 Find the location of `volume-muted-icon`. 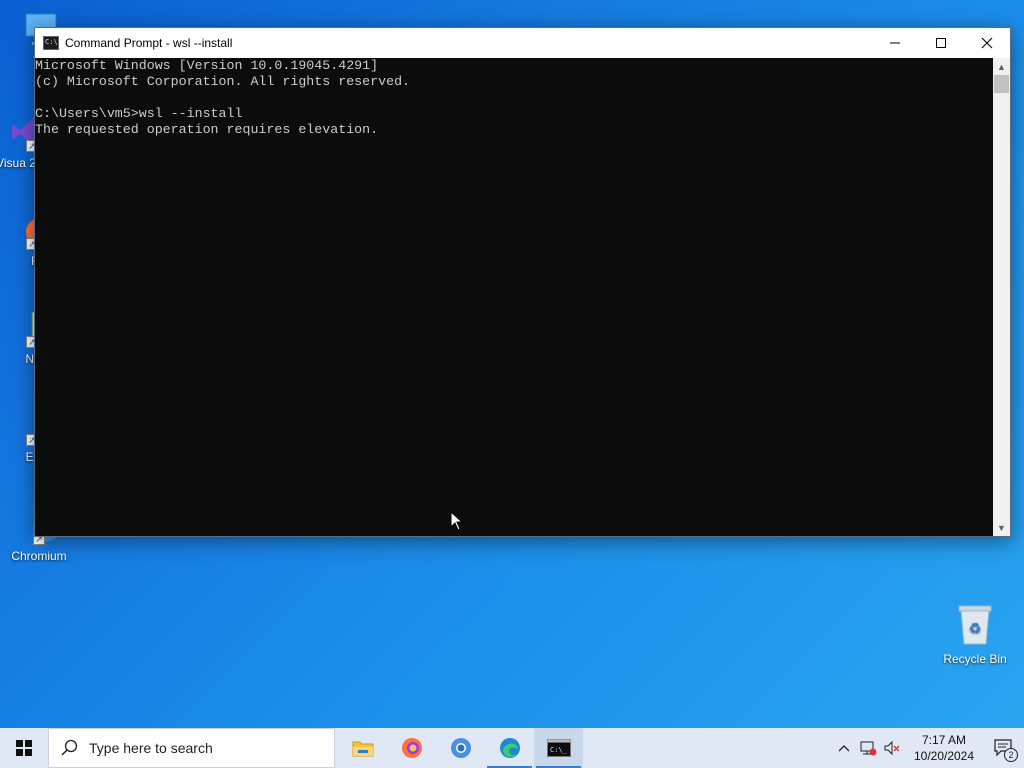

volume-muted-icon is located at coordinates (892, 748).